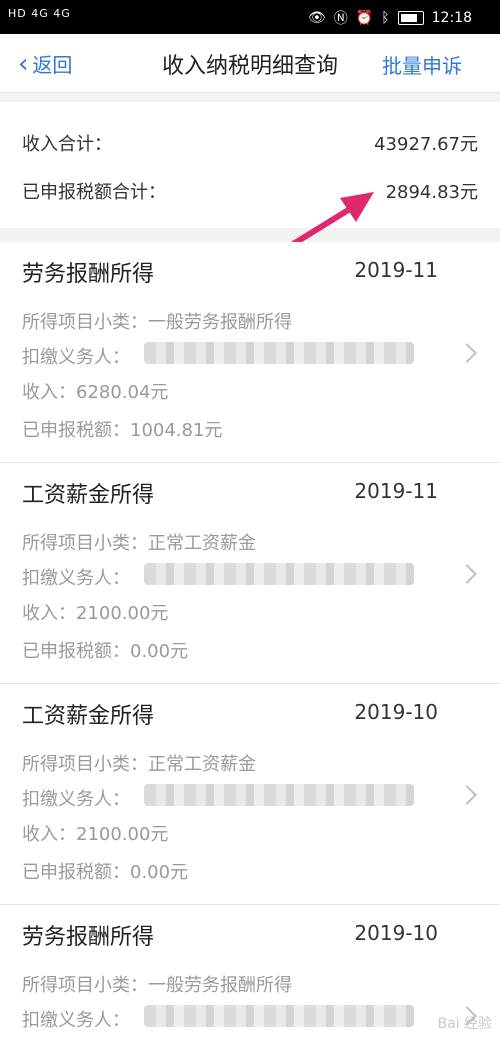 This screenshot has height=1039, width=500. I want to click on income-amount: 收入：6280.04元, so click(95, 392).